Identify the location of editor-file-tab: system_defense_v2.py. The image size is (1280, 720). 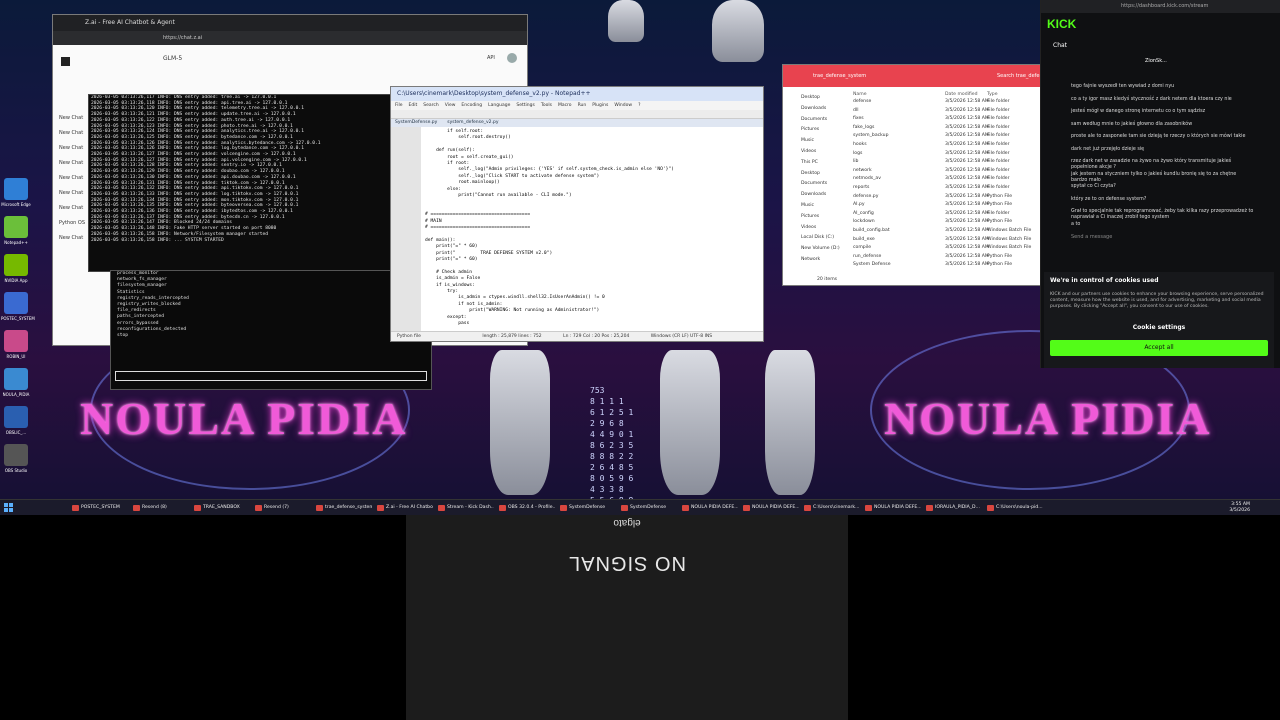
(472, 122).